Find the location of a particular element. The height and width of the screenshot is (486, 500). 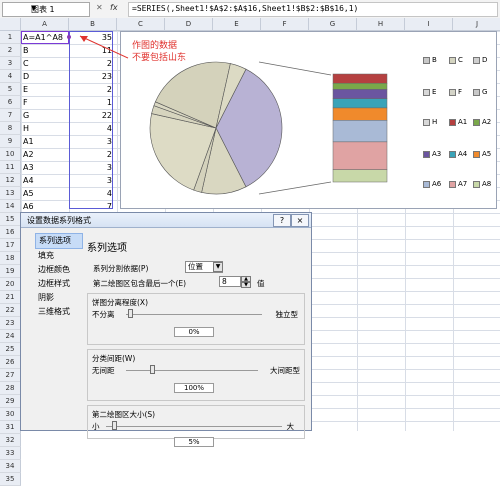

column-header-d: D is located at coordinates (189, 24).